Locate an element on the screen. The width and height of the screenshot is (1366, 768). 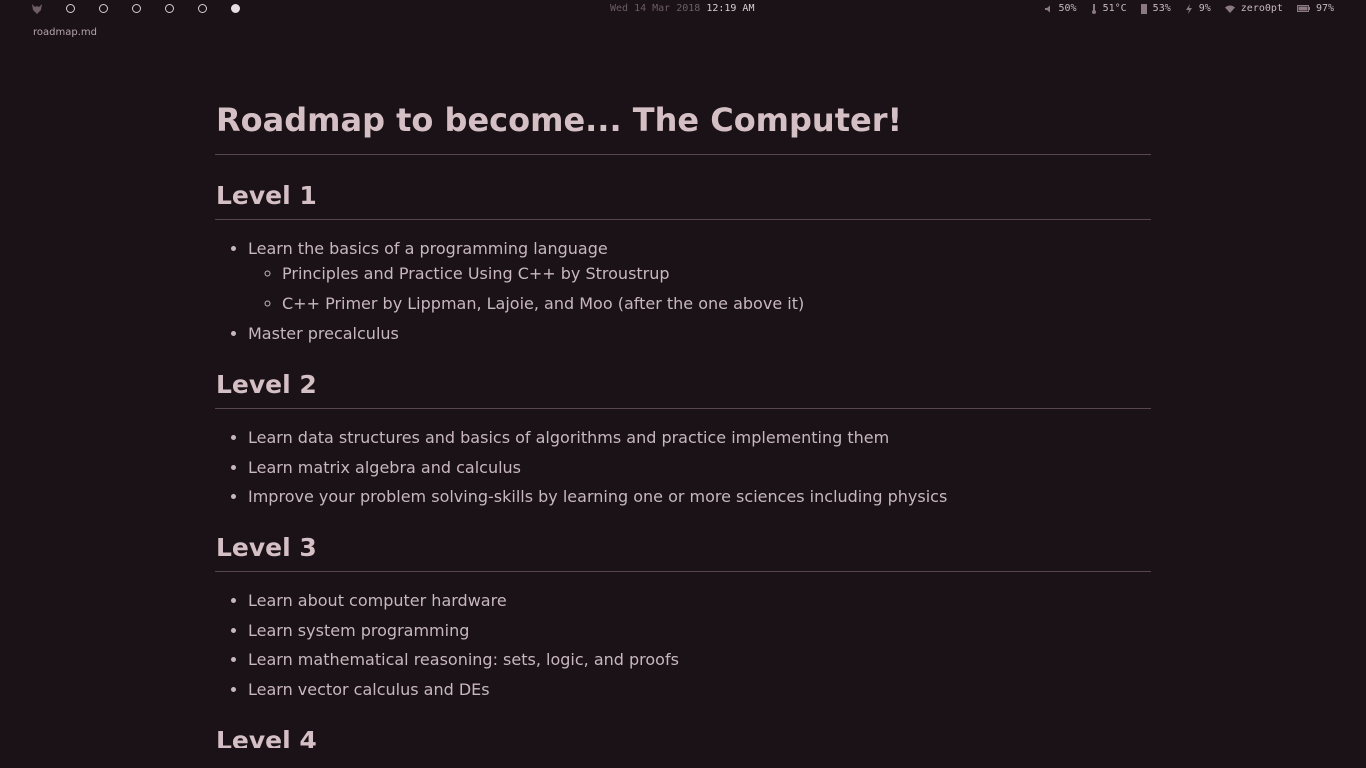
system-status: 50% 51°C 53% 9% zero0pt 97% is located at coordinates (1189, 8).